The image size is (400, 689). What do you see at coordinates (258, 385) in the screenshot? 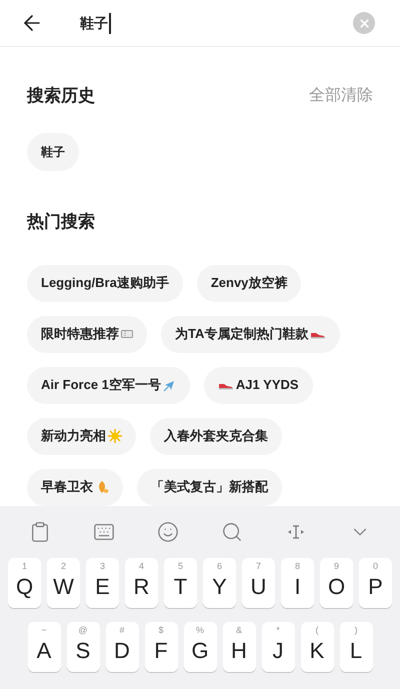
I see `hot-search-chip: AJ1 YYDS` at bounding box center [258, 385].